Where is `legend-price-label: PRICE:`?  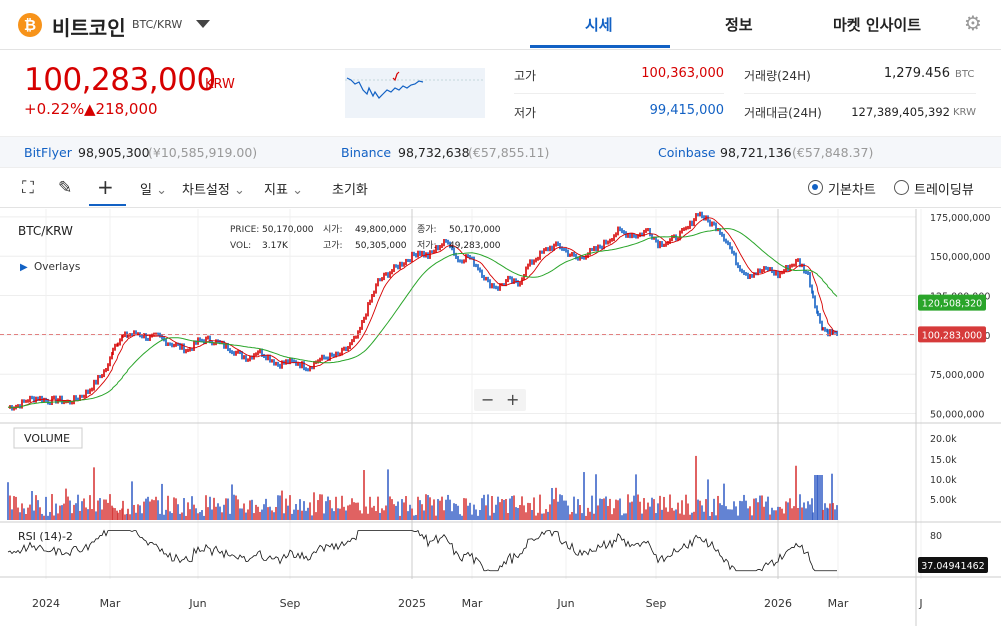
legend-price-label: PRICE: is located at coordinates (244, 230).